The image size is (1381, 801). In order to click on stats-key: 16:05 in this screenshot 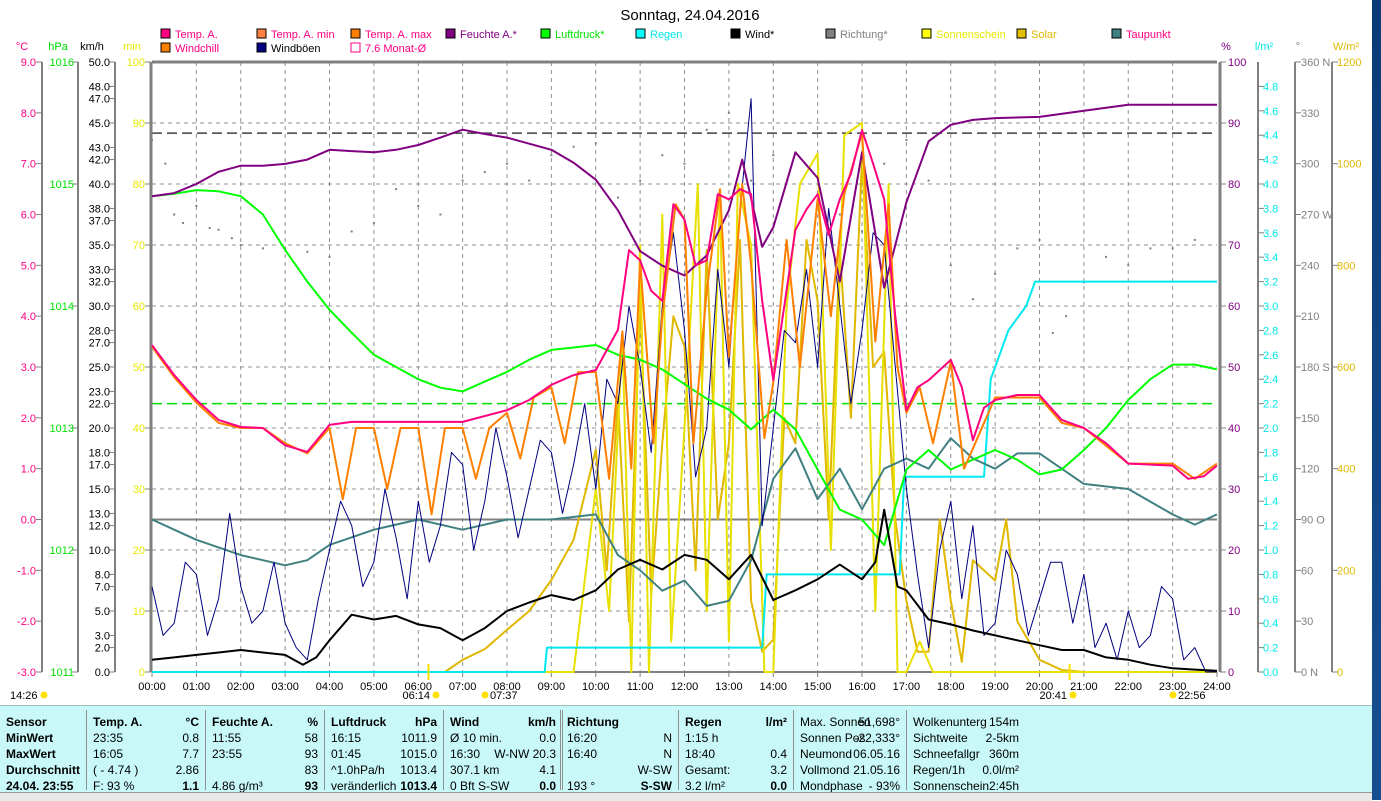, I will do `click(108, 754)`.